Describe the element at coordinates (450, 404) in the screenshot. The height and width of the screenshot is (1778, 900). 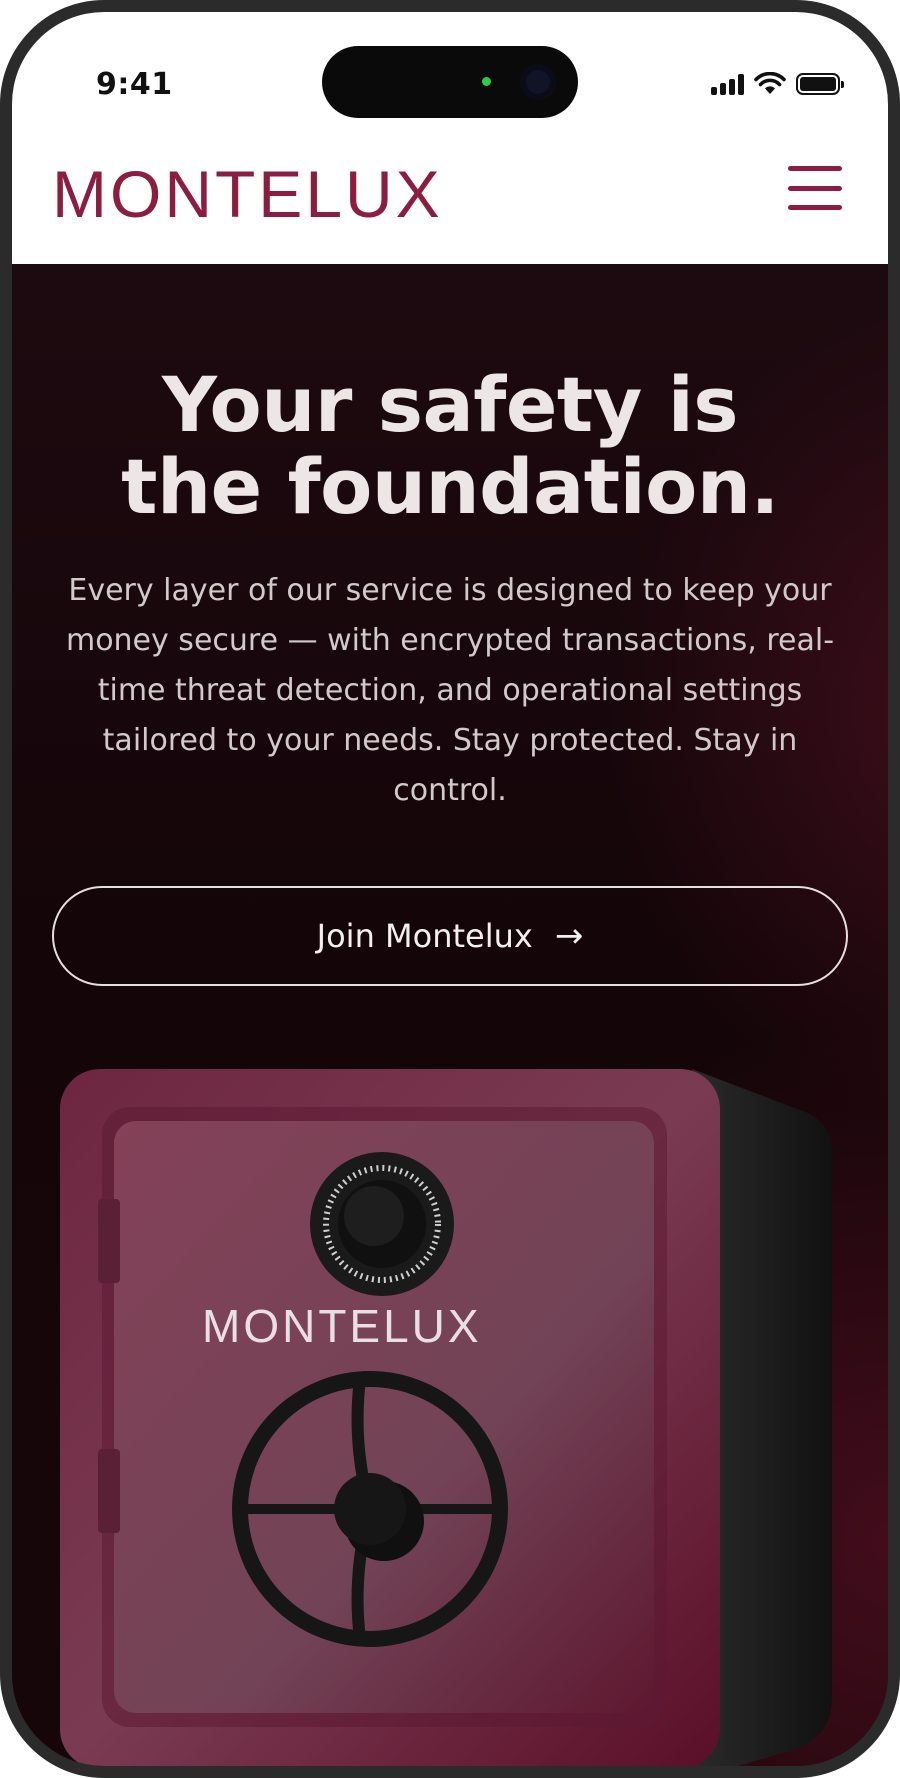
I see `headline-line-1: Your safety is` at that location.